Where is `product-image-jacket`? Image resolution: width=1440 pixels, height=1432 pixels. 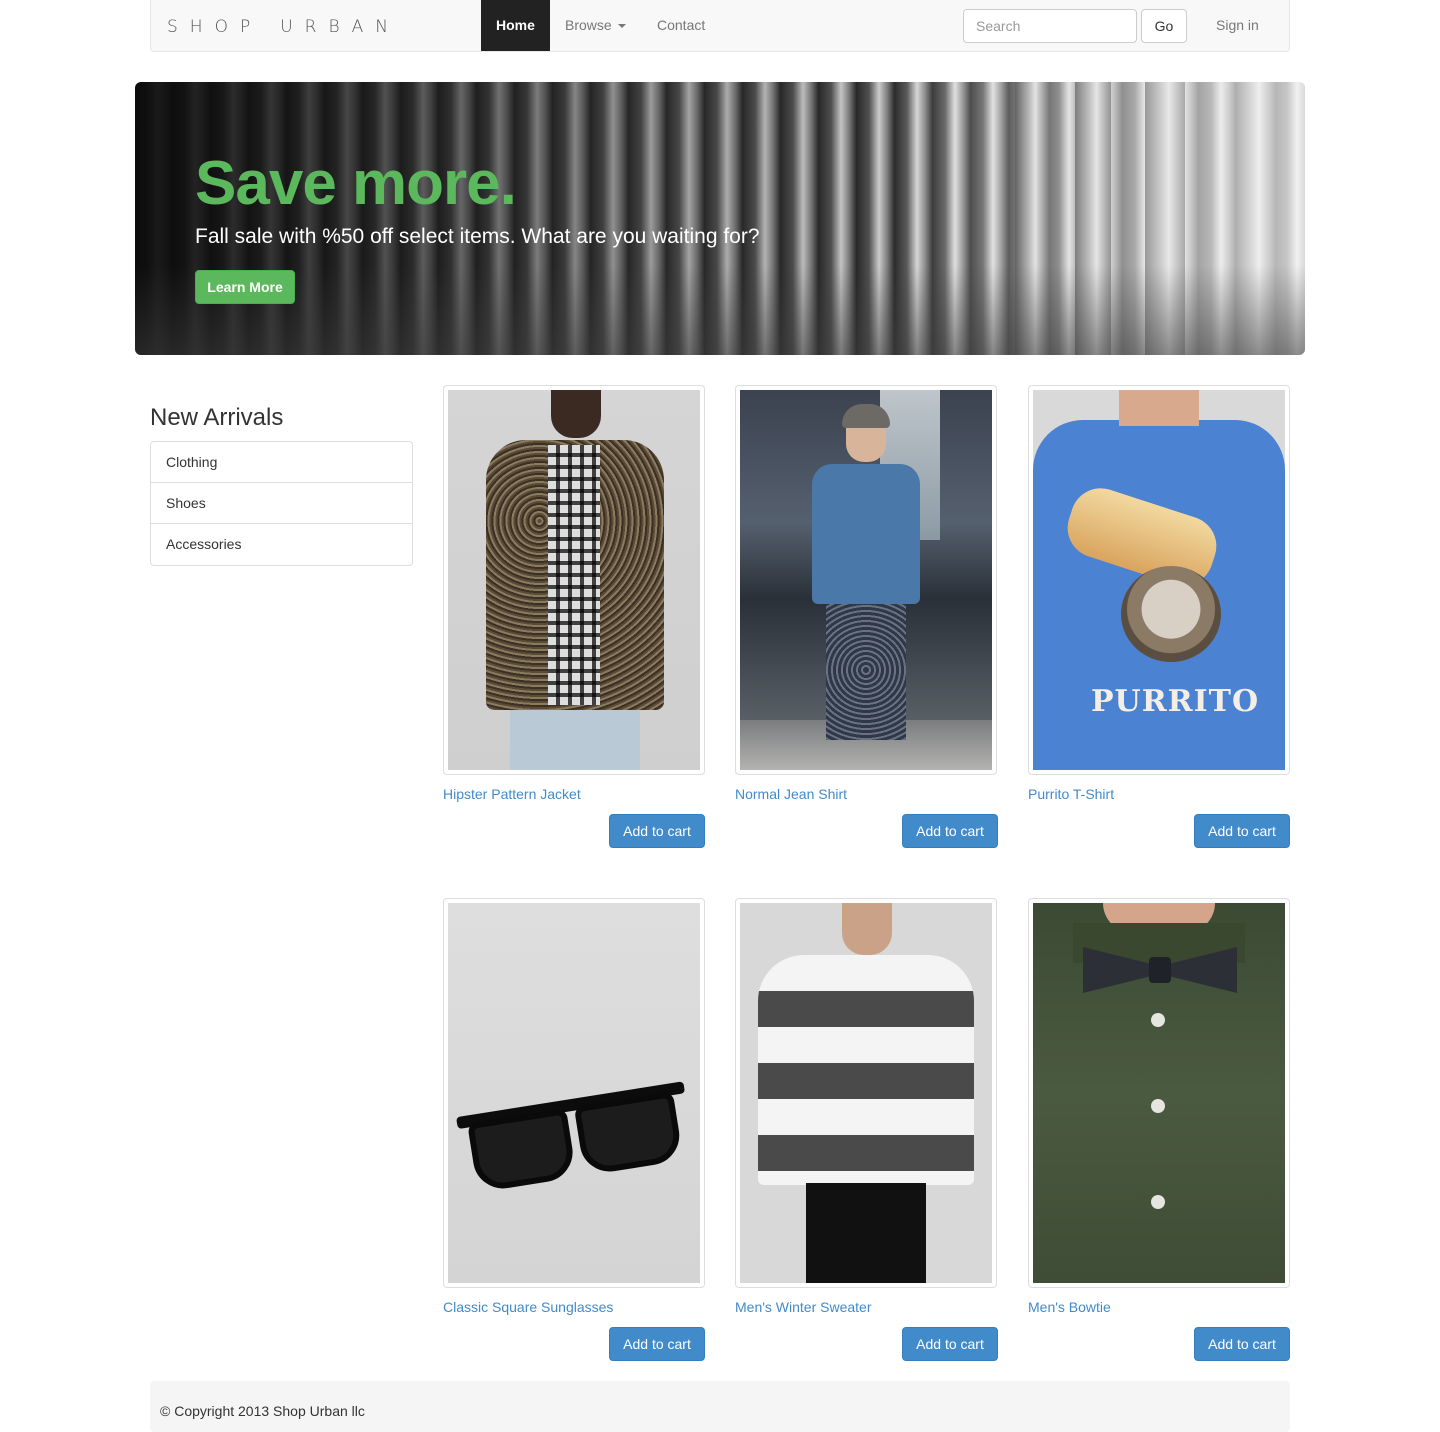
product-image-jacket is located at coordinates (574, 580).